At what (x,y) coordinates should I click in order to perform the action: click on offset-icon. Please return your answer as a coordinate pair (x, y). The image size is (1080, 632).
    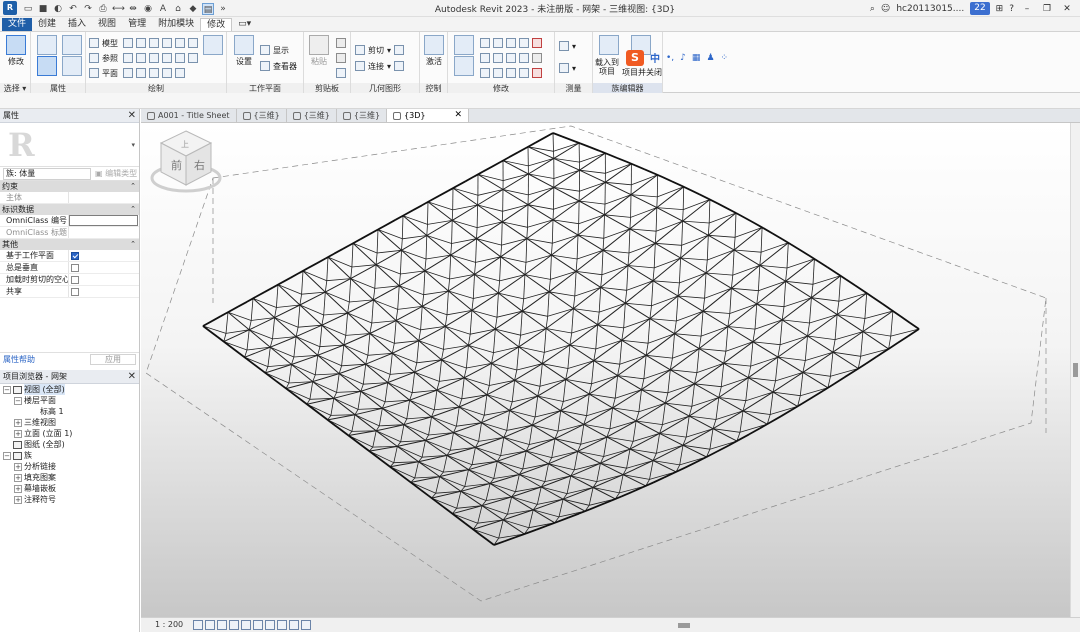
    Looking at the image, I should click on (498, 43).